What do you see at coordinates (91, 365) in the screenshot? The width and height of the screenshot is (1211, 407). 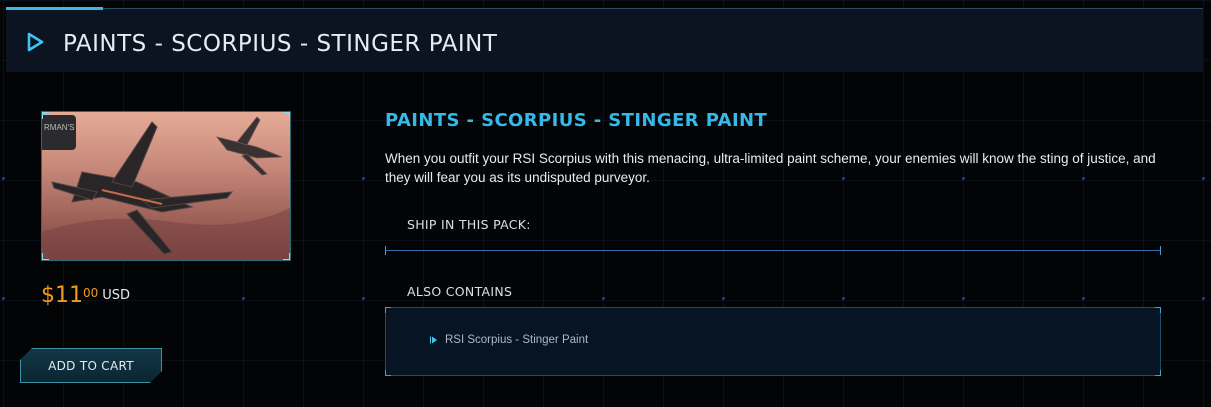 I see `add-to-cart-button: ADD TO CART` at bounding box center [91, 365].